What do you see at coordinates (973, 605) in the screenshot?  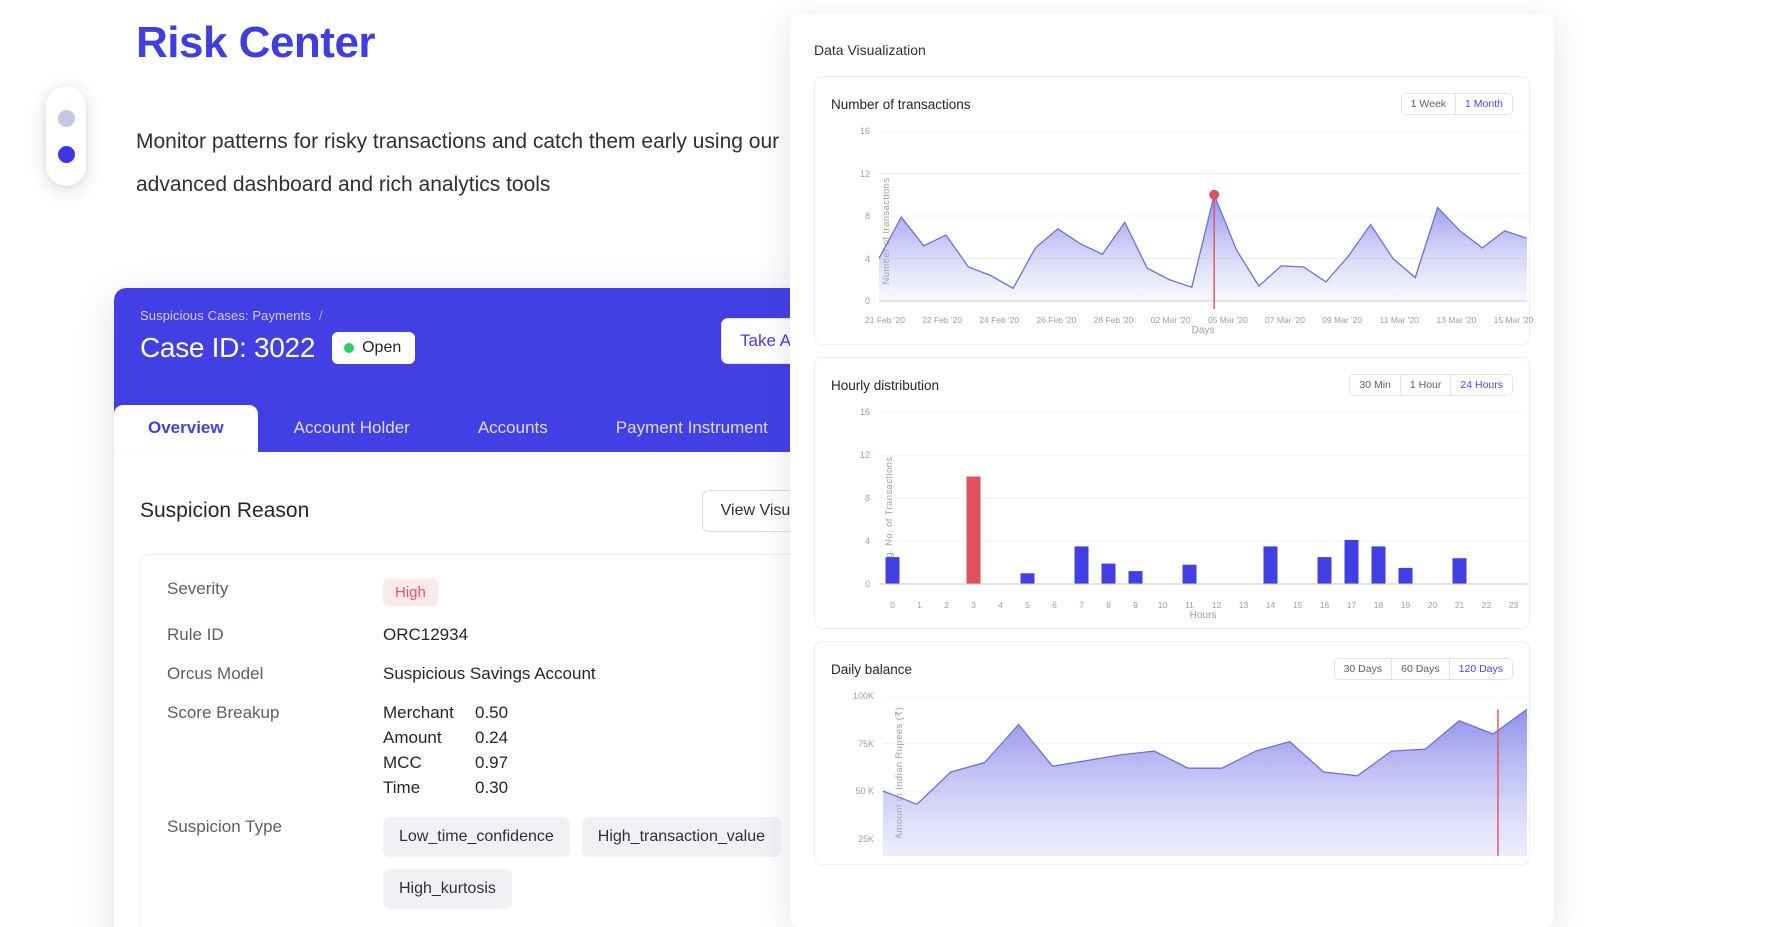 I see `x-tick-label: 3` at bounding box center [973, 605].